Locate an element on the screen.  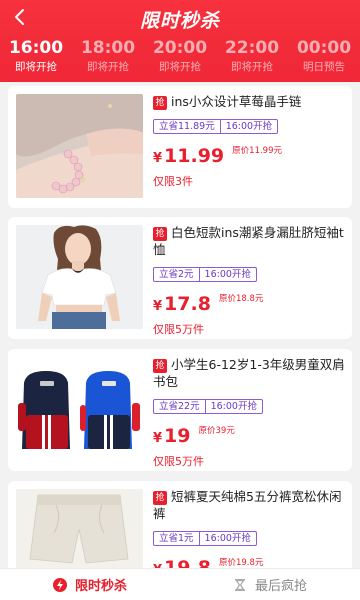
sale-price: ¥19 is located at coordinates (172, 437).